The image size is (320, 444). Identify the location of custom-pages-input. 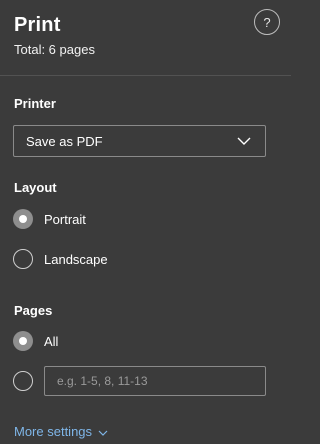
(155, 381).